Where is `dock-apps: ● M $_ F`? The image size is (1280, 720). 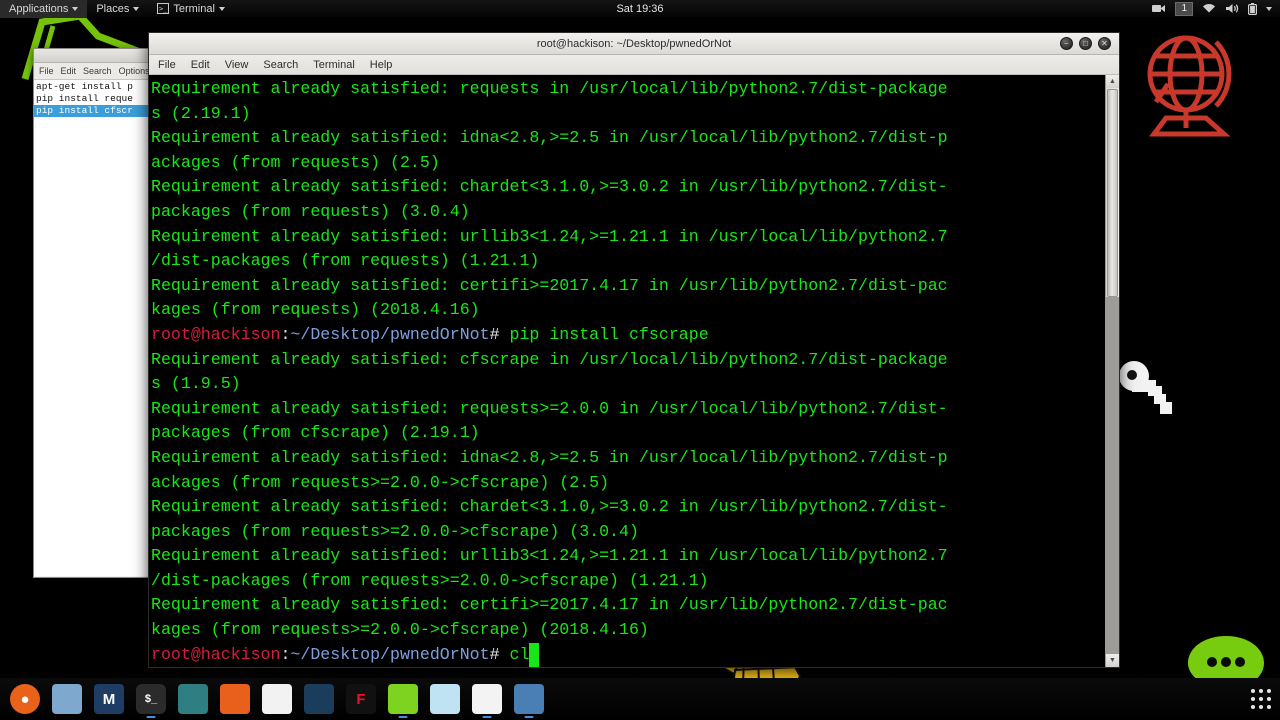
dock-apps: ● M $_ F is located at coordinates (272, 701).